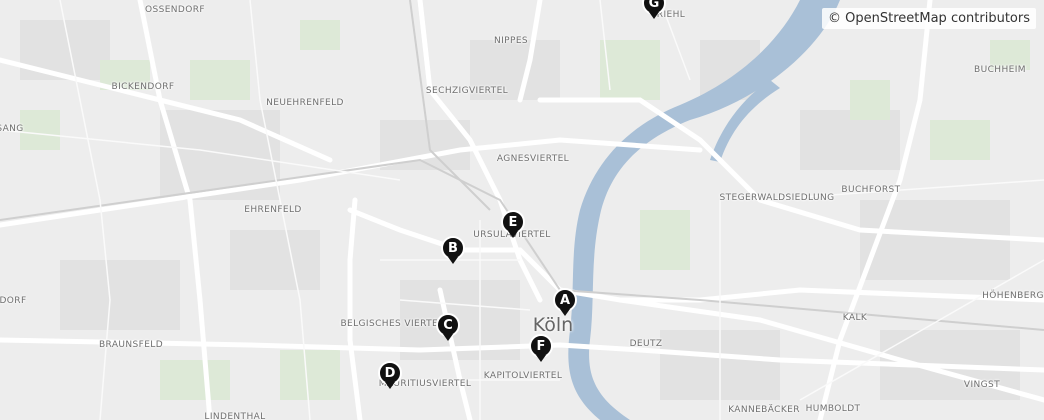 The image size is (1044, 420). I want to click on marker-letter: F, so click(541, 346).